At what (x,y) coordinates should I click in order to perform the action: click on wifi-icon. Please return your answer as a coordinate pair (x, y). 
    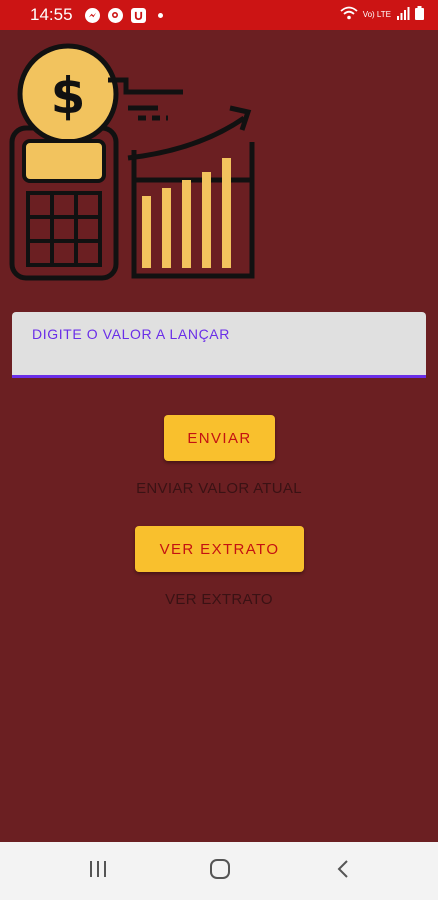
    Looking at the image, I should click on (349, 15).